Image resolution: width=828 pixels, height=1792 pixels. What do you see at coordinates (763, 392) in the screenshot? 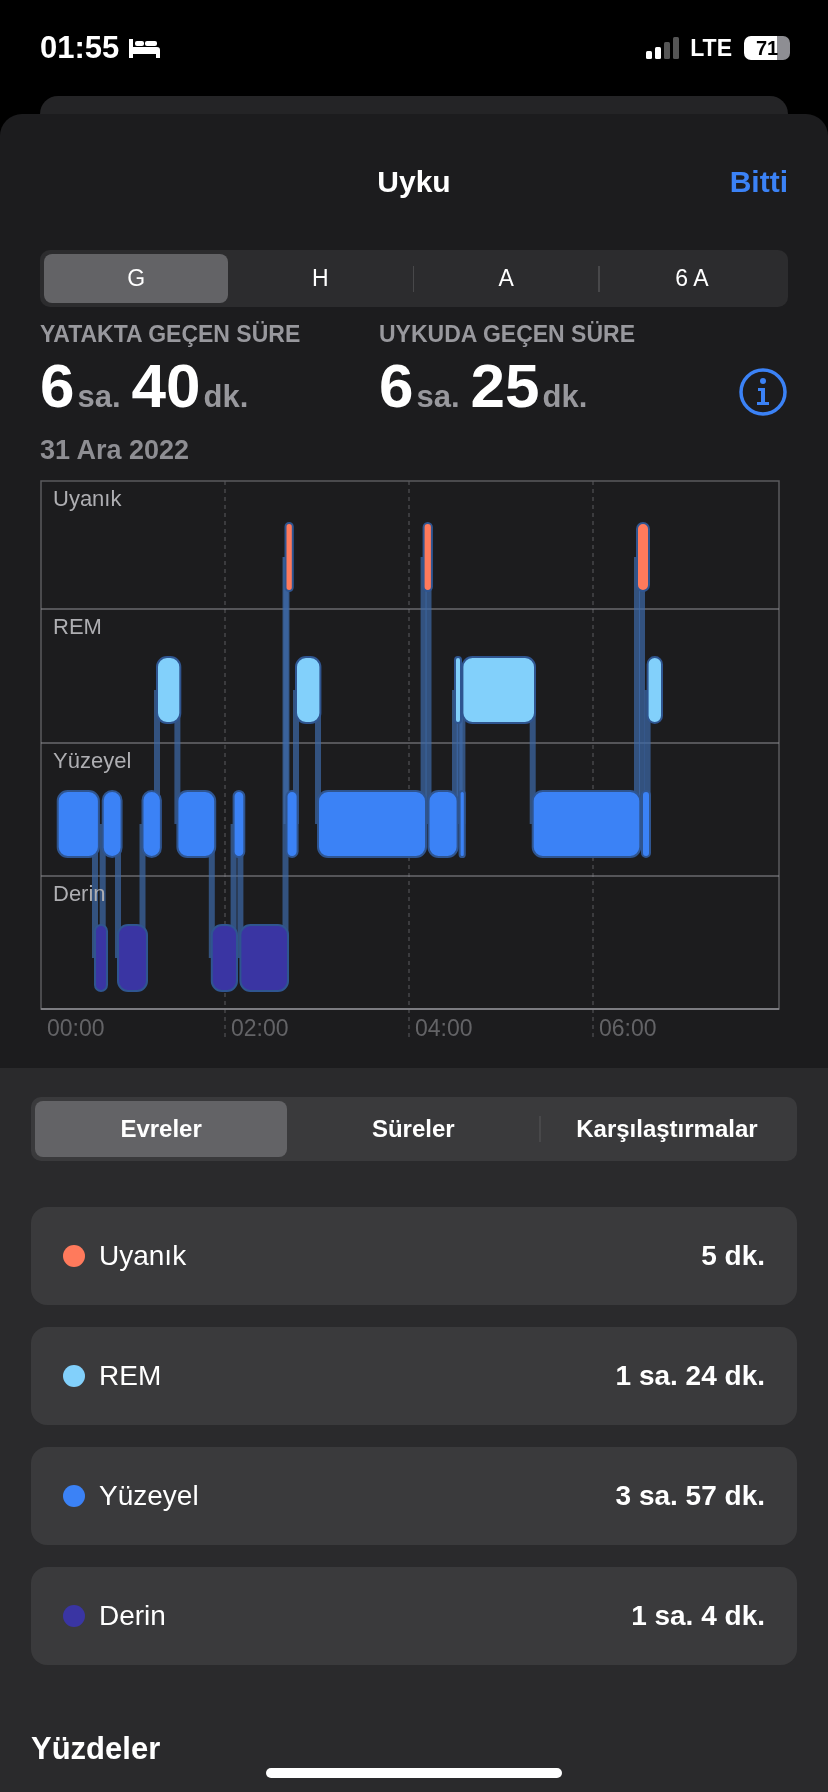
I see `info-icon` at bounding box center [763, 392].